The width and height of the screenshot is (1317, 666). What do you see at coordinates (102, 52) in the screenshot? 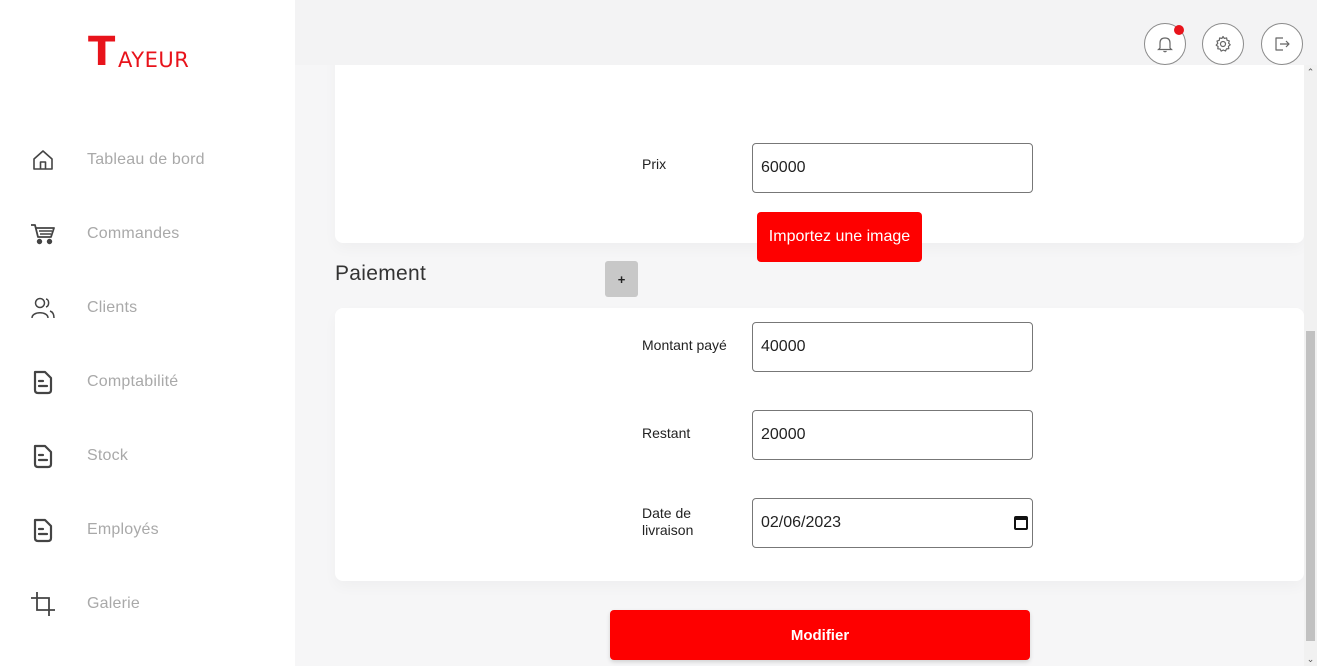
I see `logo-initial: T` at bounding box center [102, 52].